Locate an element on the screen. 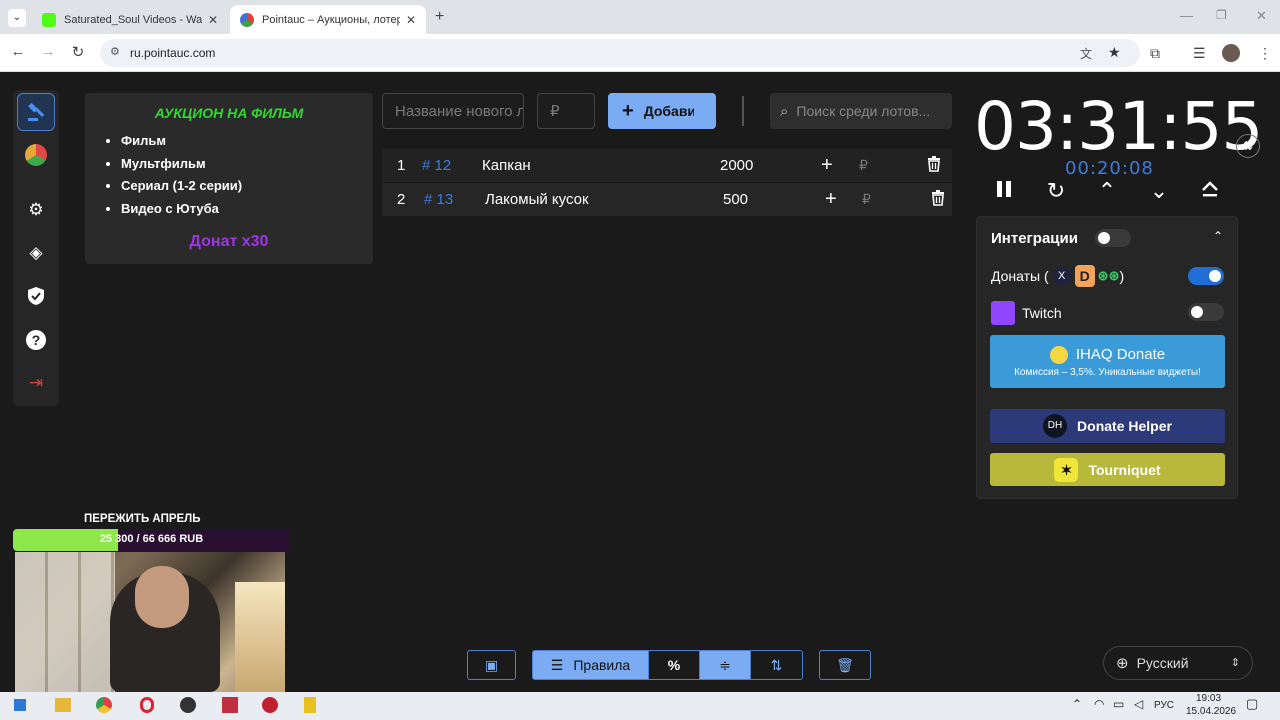 The height and width of the screenshot is (720, 1280). double-chevron-up-icon is located at coordinates (1210, 189).